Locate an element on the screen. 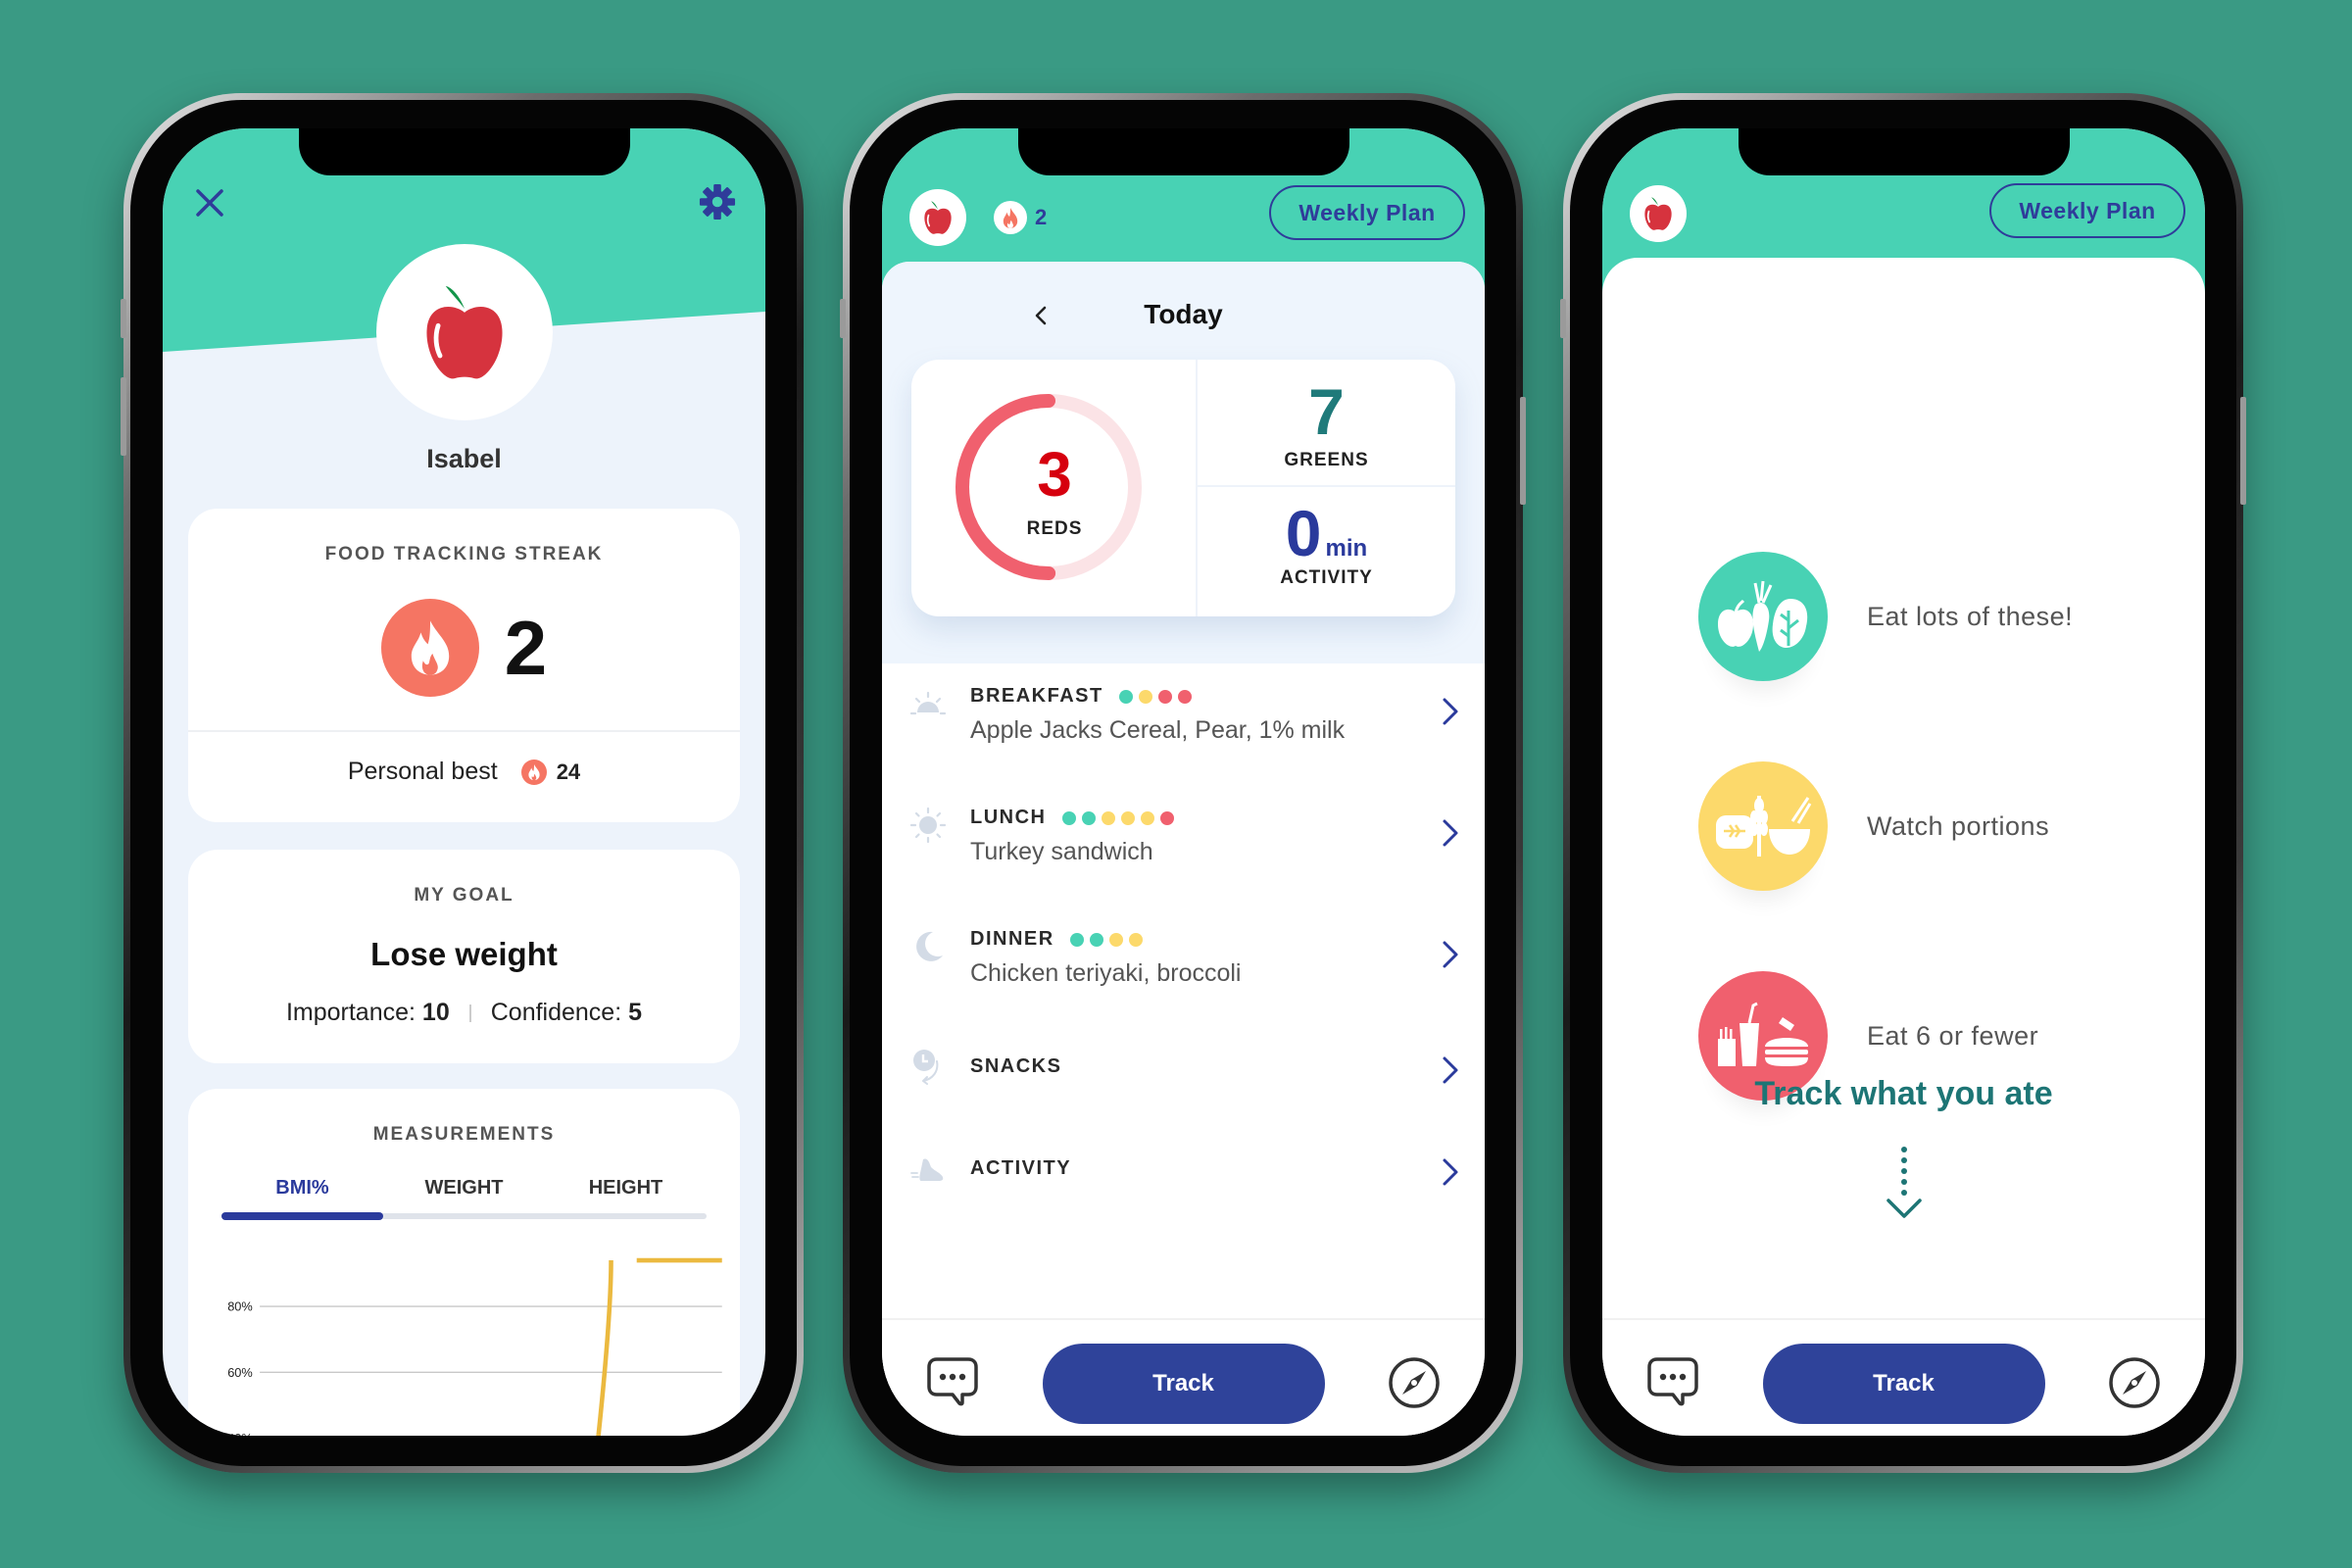  meal-name: ACTIVITY is located at coordinates (1021, 1168).